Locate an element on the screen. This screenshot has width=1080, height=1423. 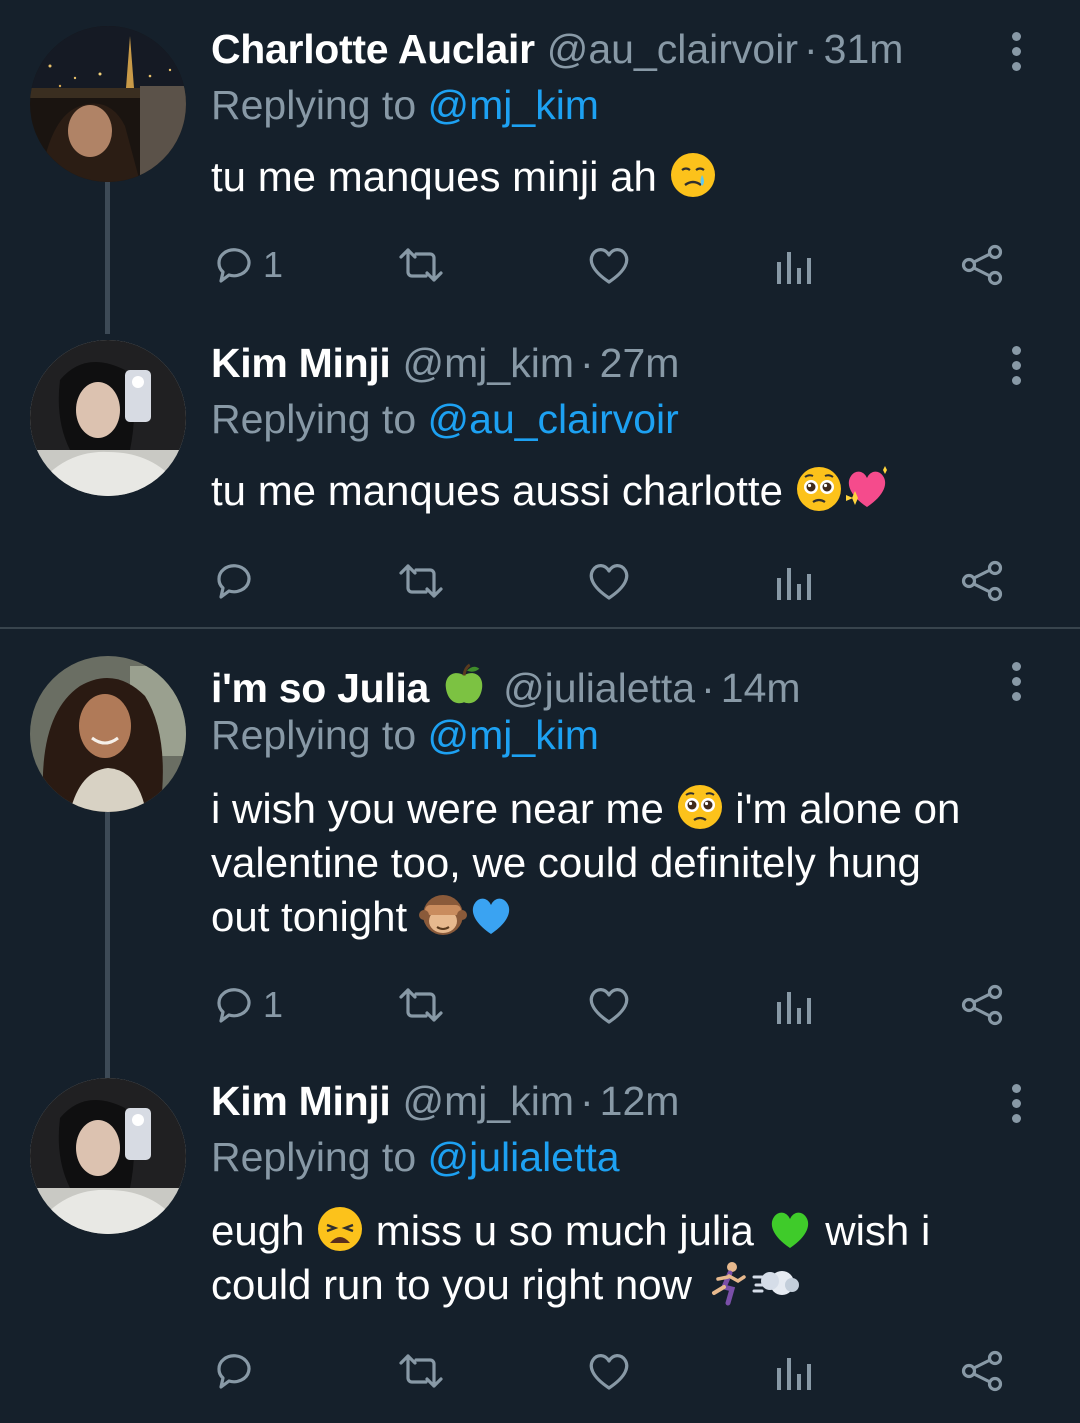
timestamp: 31m is located at coordinates (864, 49).